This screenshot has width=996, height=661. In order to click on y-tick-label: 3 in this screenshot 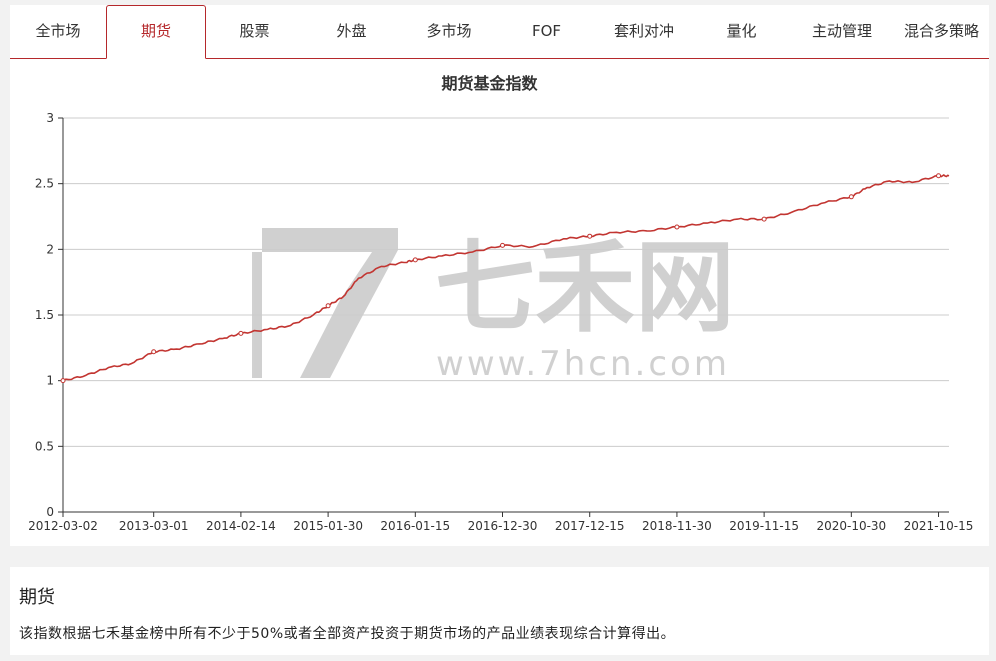, I will do `click(50, 118)`.